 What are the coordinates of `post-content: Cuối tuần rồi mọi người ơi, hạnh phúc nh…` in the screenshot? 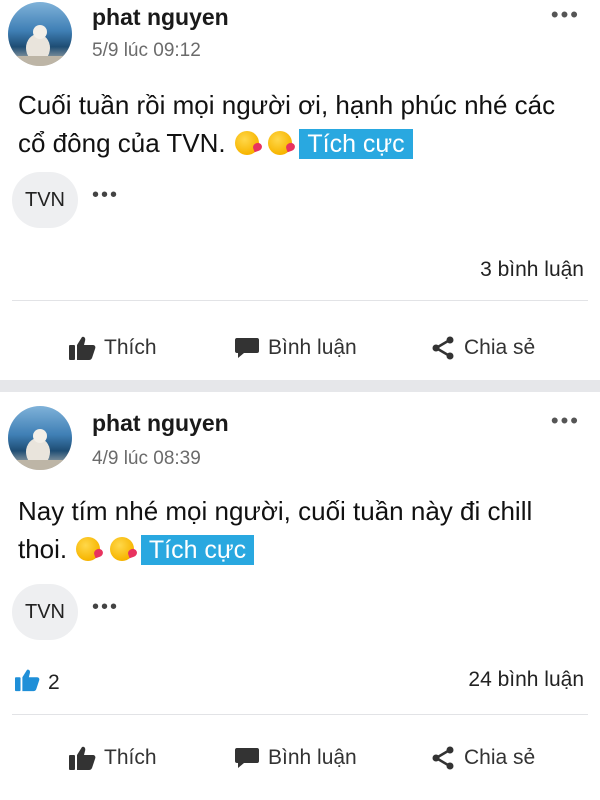 It's located at (303, 124).